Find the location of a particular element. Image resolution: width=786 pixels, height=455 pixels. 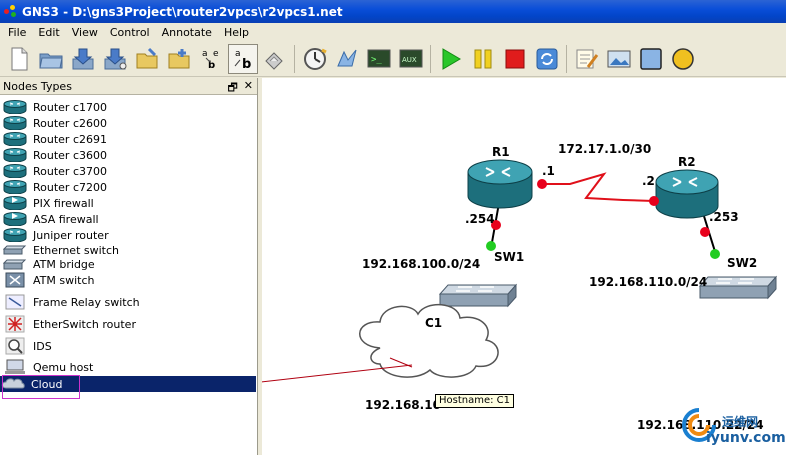

node-type-label: Frame Relay switch is located at coordinates (86, 302).